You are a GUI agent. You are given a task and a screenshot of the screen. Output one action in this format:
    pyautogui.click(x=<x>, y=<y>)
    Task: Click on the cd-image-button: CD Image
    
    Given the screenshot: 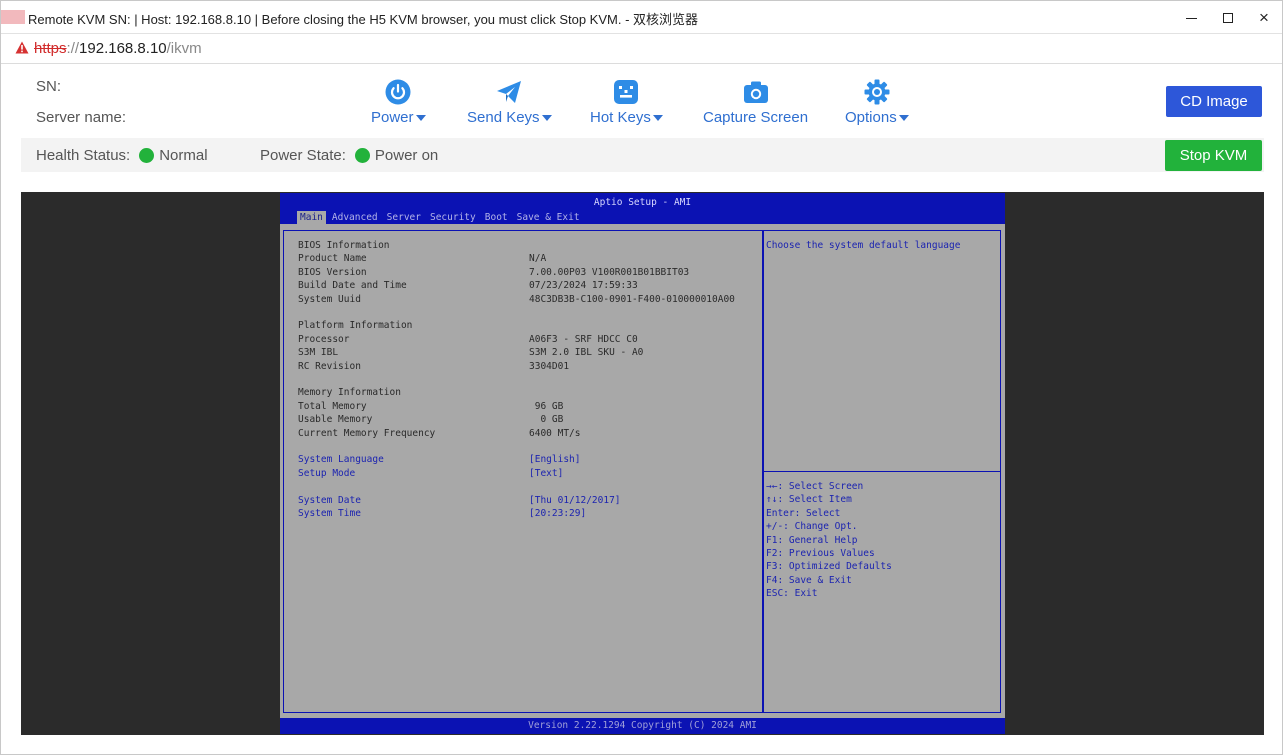 What is the action you would take?
    pyautogui.click(x=1214, y=101)
    